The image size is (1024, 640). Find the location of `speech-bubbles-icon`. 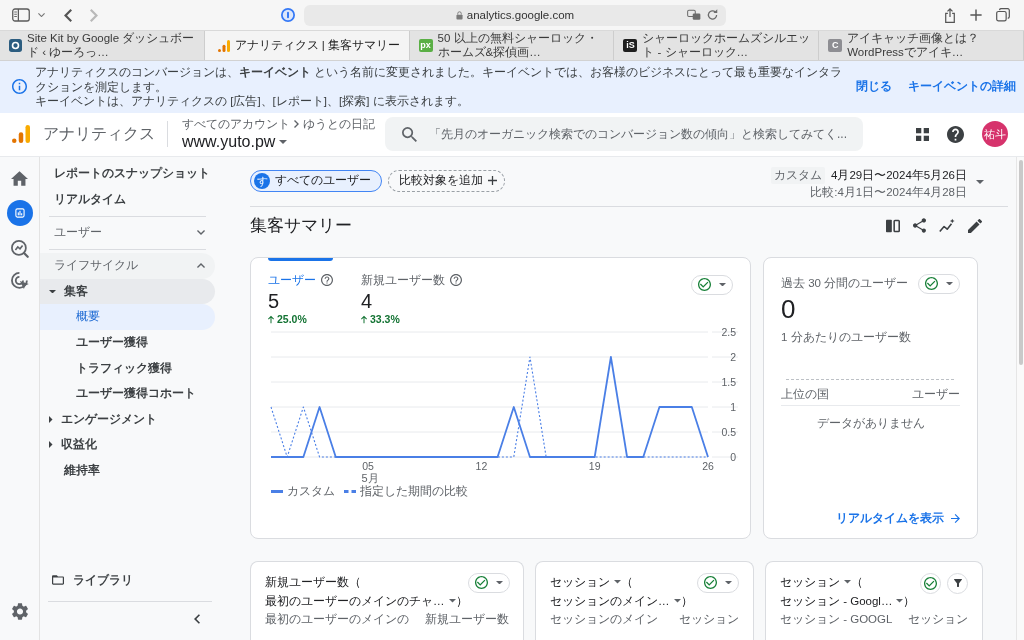

speech-bubbles-icon is located at coordinates (694, 15).